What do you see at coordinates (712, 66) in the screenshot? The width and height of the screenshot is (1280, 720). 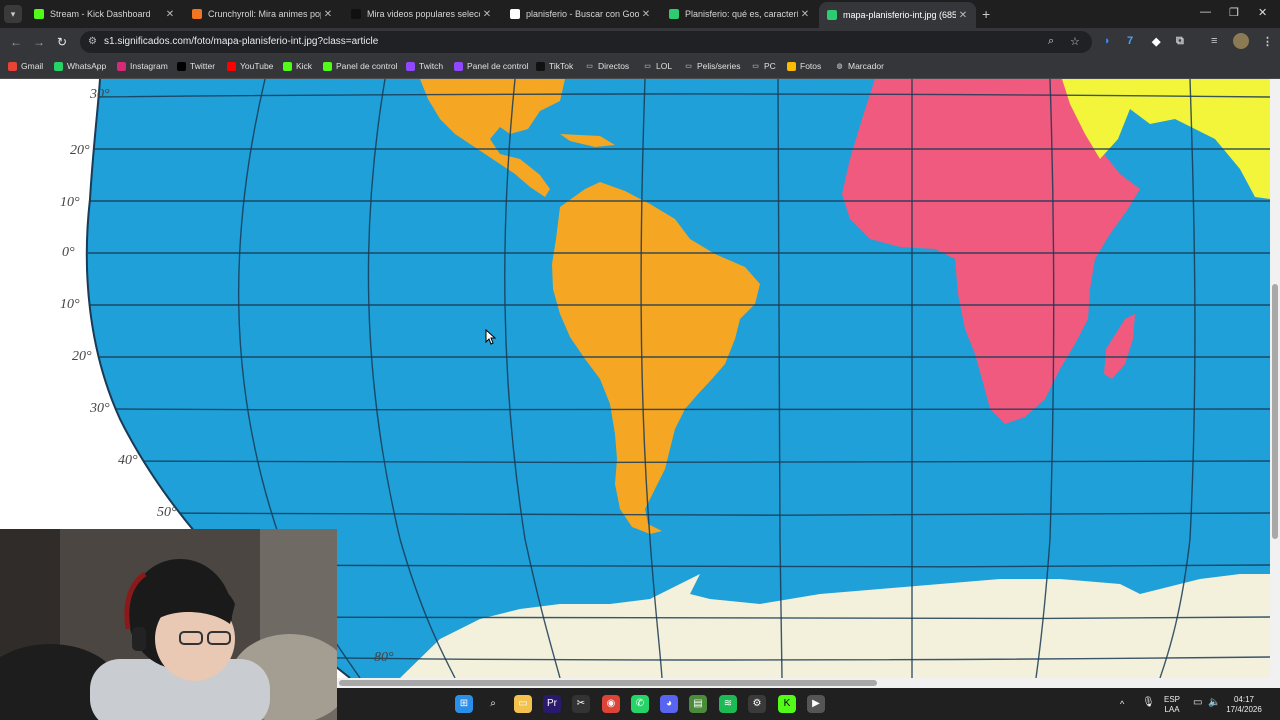 I see `bookmark-pelis-series: ▭ Pelis/series` at bounding box center [712, 66].